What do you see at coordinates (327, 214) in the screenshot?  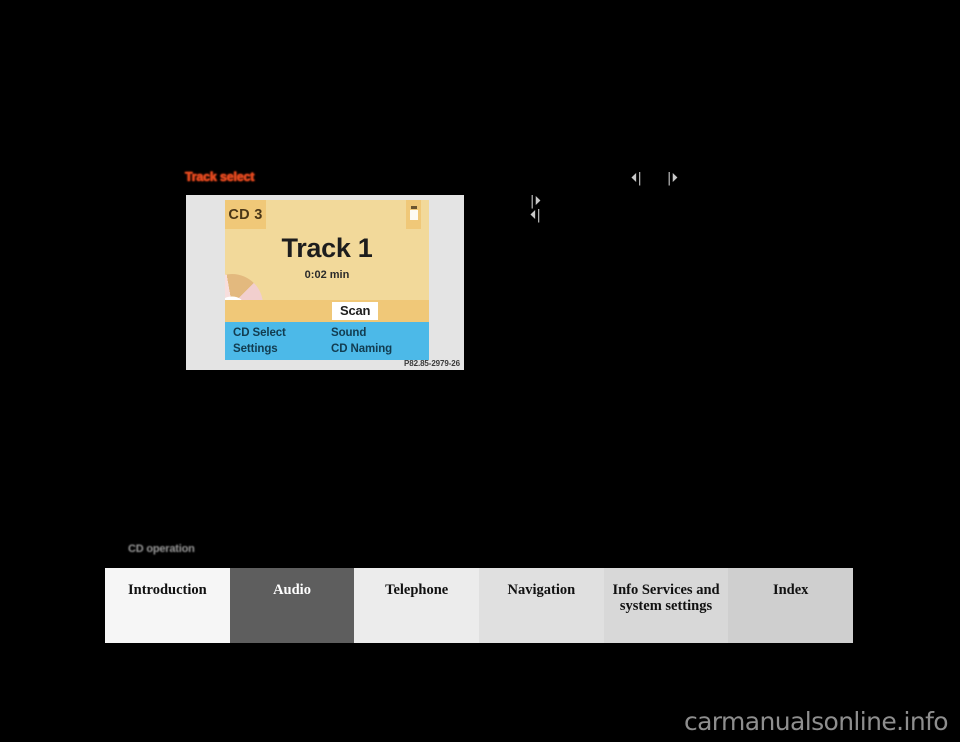 I see `screen-status-bar: CD 3` at bounding box center [327, 214].